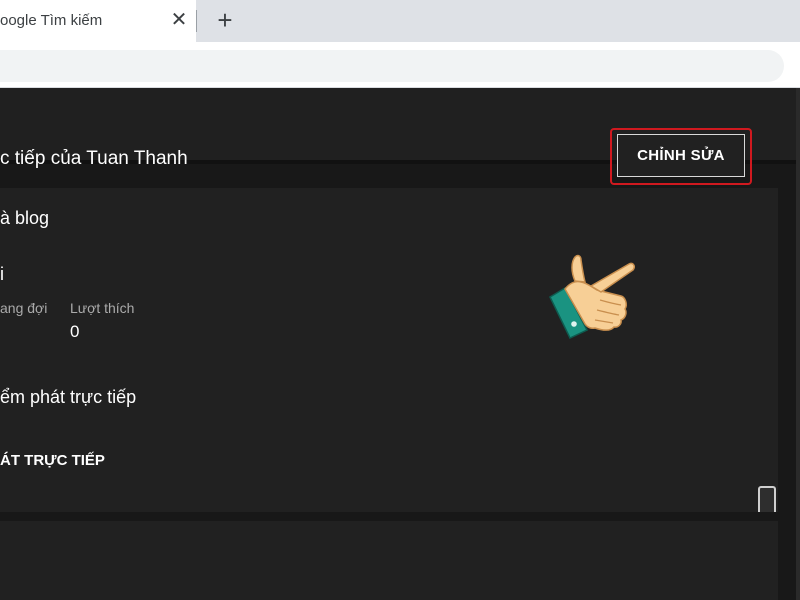 This screenshot has width=800, height=600. What do you see at coordinates (25, 218) in the screenshot?
I see `stream-description: à blog` at bounding box center [25, 218].